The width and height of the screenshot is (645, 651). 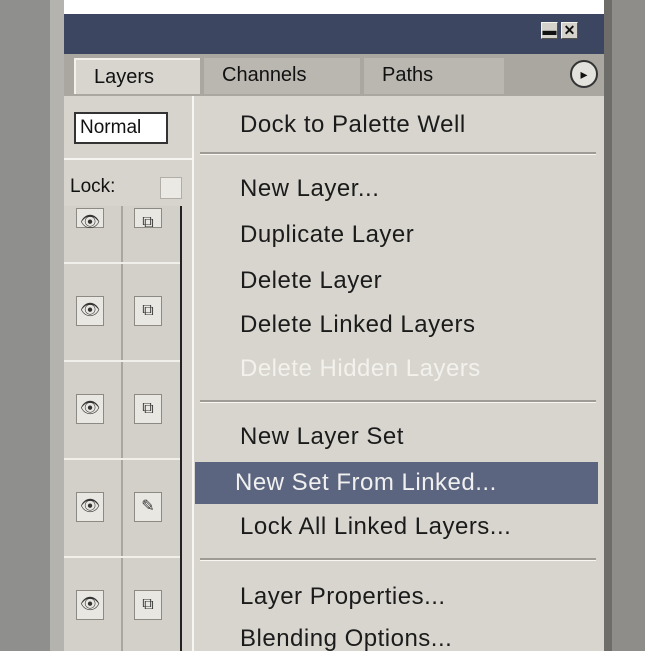 I want to click on lock-transparency-checkbox, so click(x=171, y=188).